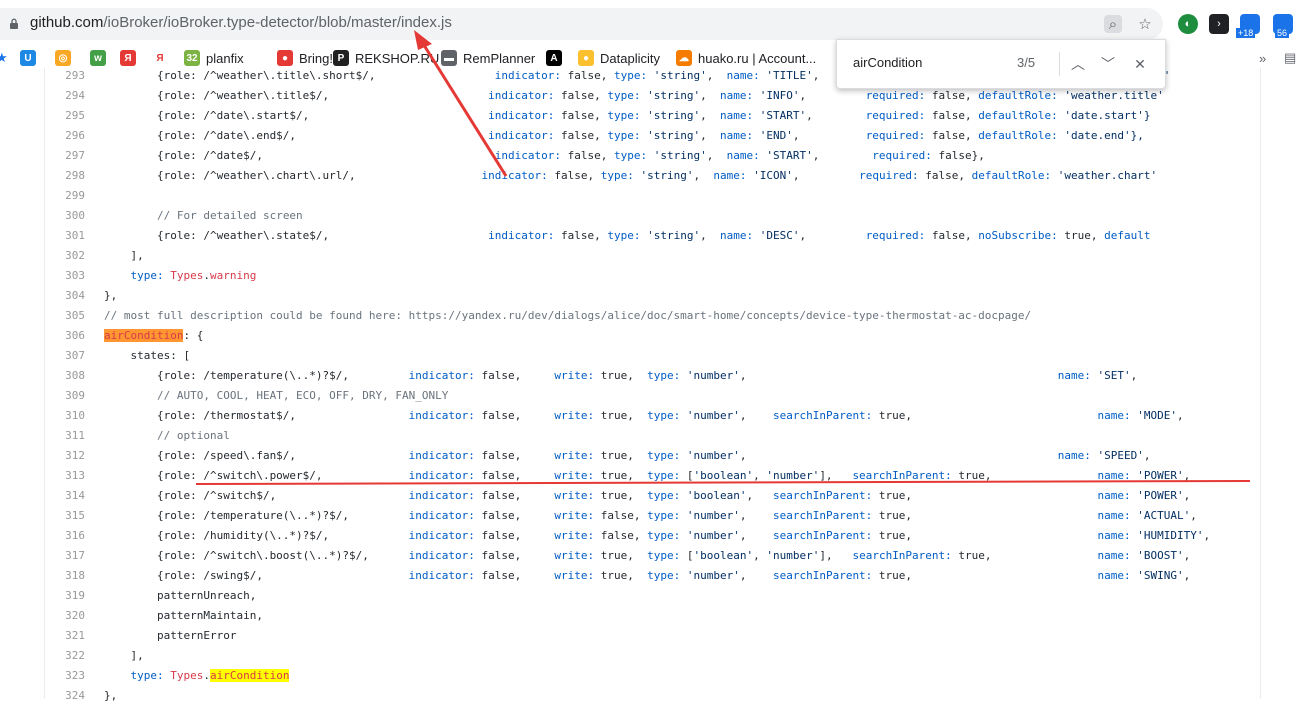  Describe the element at coordinates (64, 376) in the screenshot. I see `line-number: 308` at that location.